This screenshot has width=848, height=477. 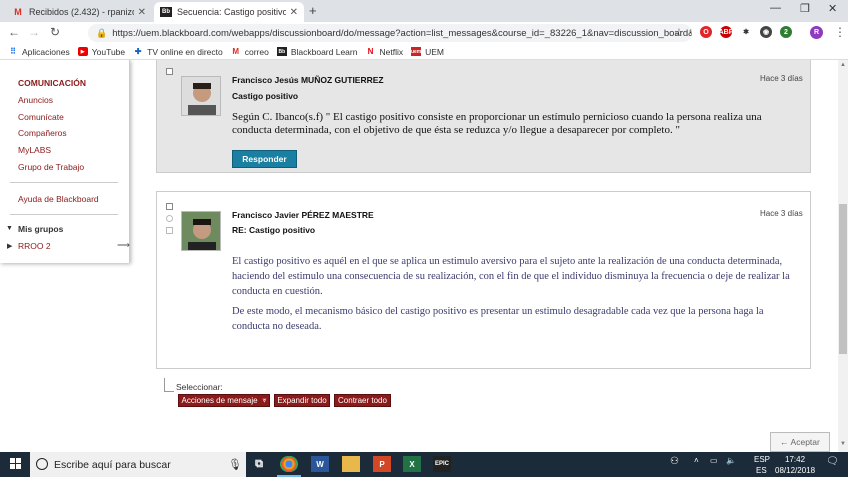 What do you see at coordinates (169, 218) in the screenshot?
I see `radio-icon` at bounding box center [169, 218].